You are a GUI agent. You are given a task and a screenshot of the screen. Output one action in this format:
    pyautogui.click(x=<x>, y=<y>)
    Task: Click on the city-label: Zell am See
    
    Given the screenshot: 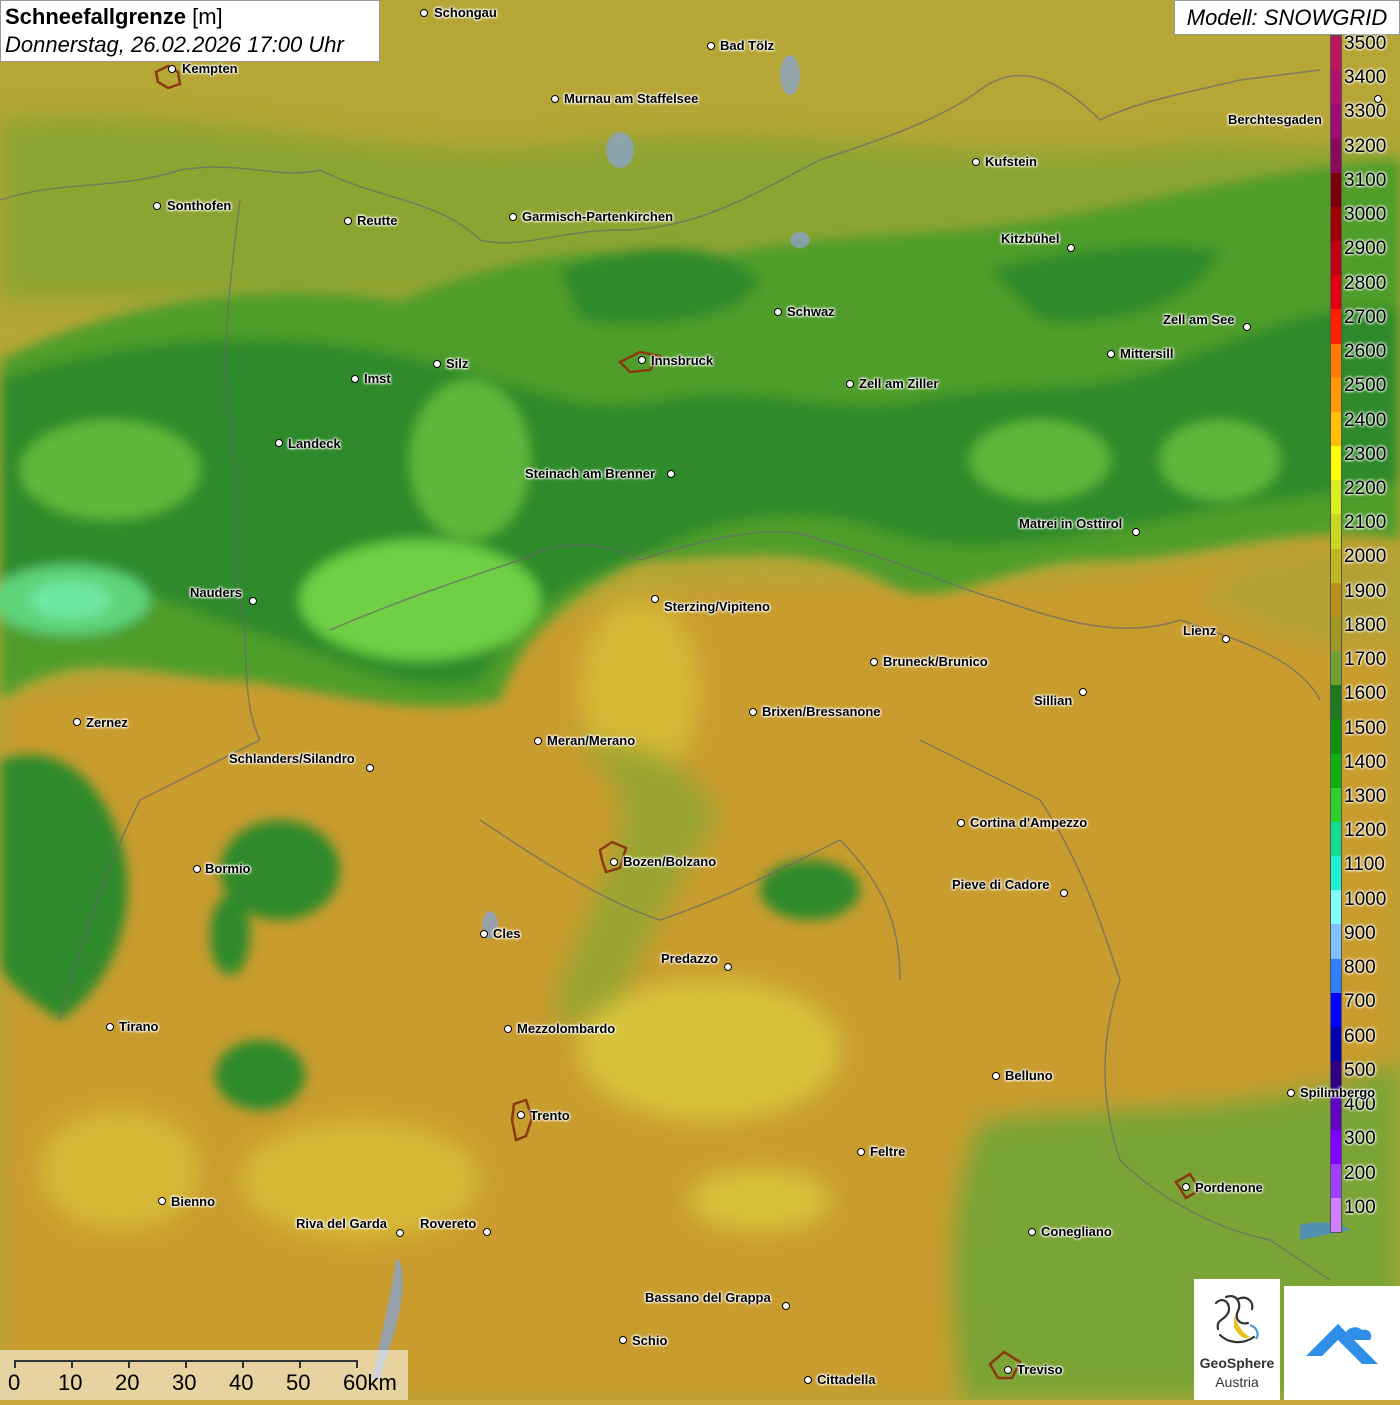 What is the action you would take?
    pyautogui.click(x=1199, y=319)
    